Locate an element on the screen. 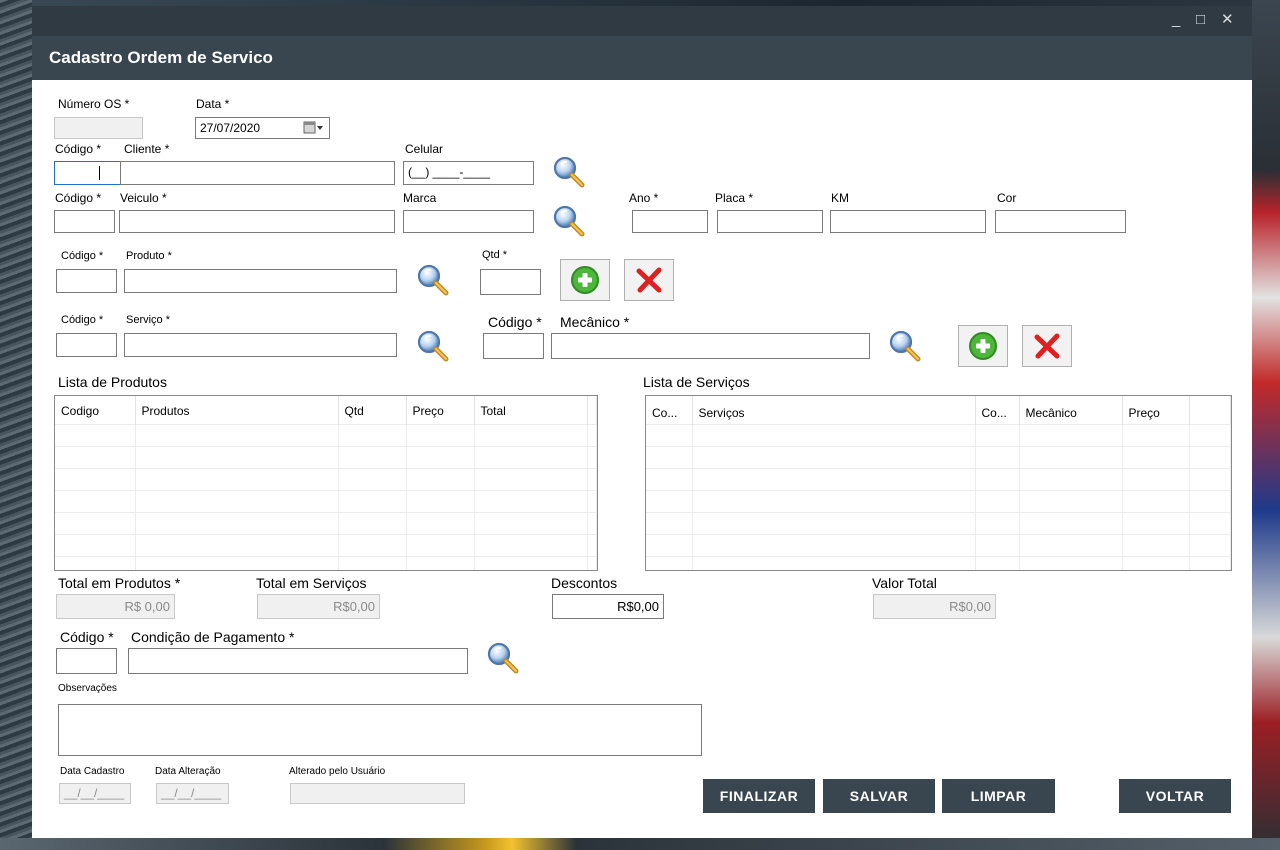  alterado-usuario-label: Alterado pelo Usuário is located at coordinates (337, 771).